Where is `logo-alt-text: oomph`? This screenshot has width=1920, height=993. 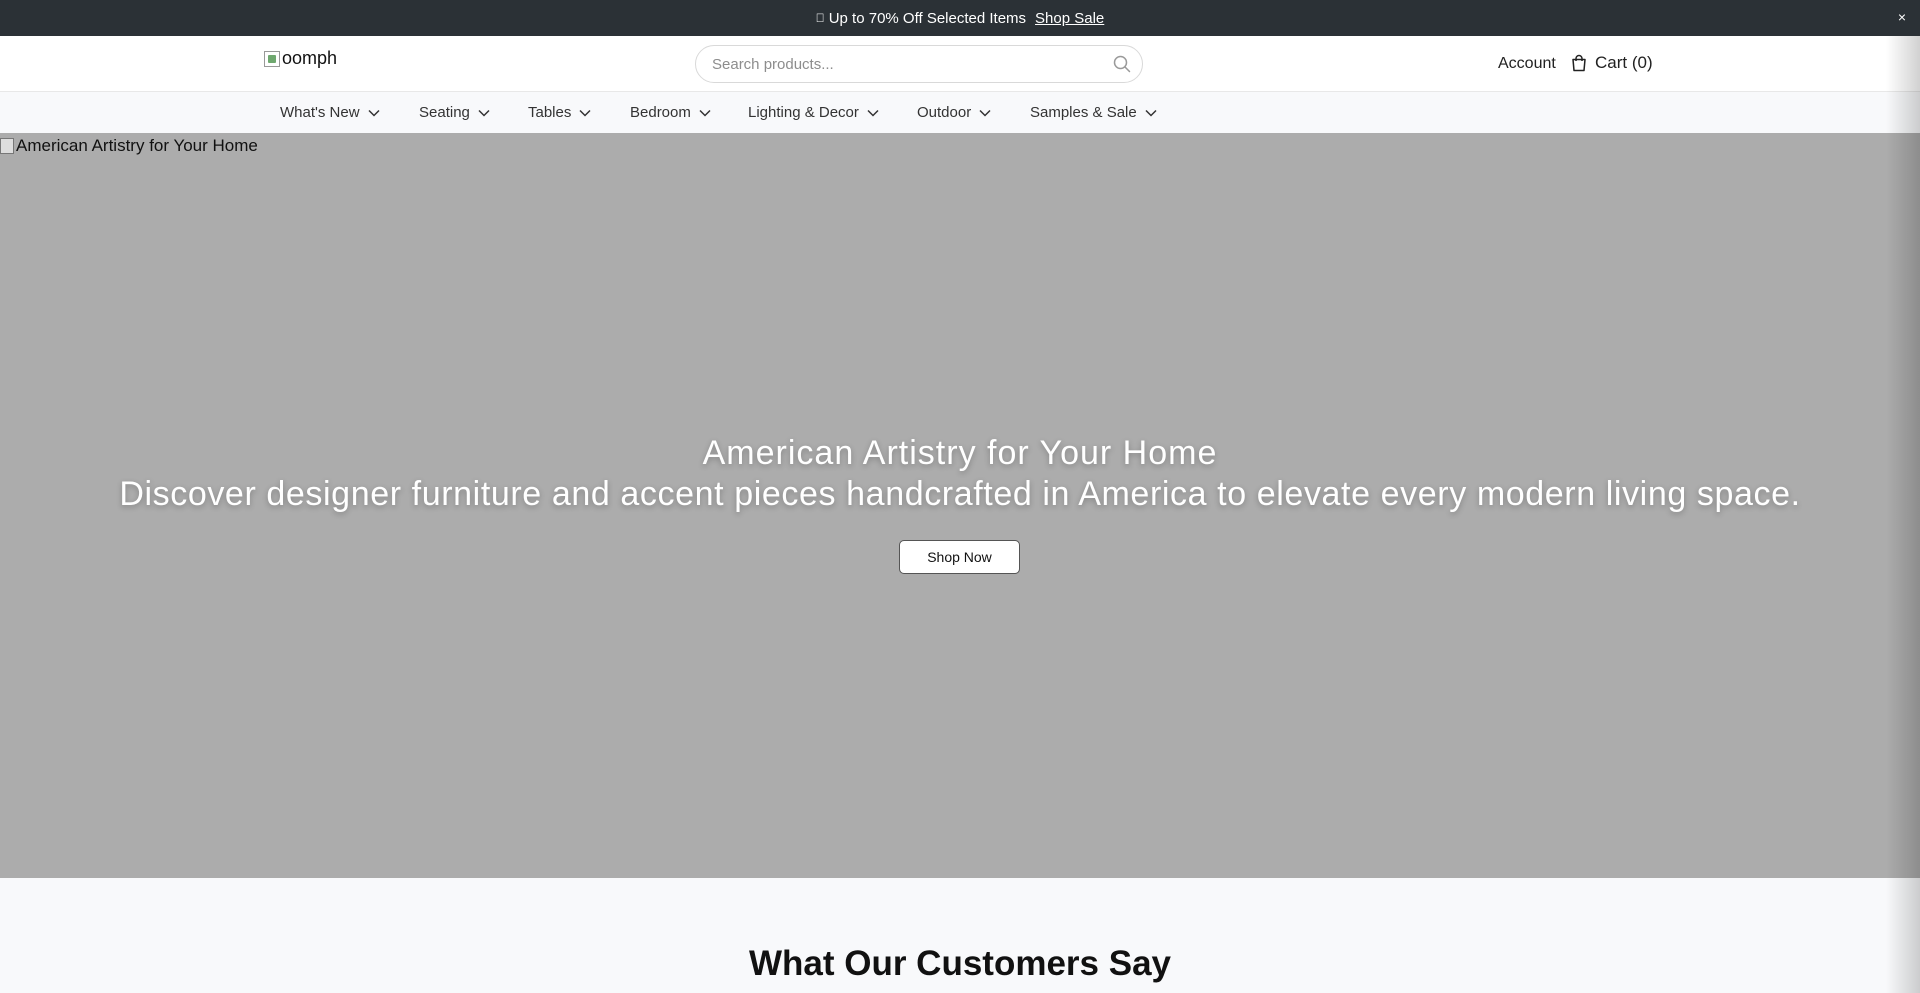
logo-alt-text: oomph is located at coordinates (310, 58).